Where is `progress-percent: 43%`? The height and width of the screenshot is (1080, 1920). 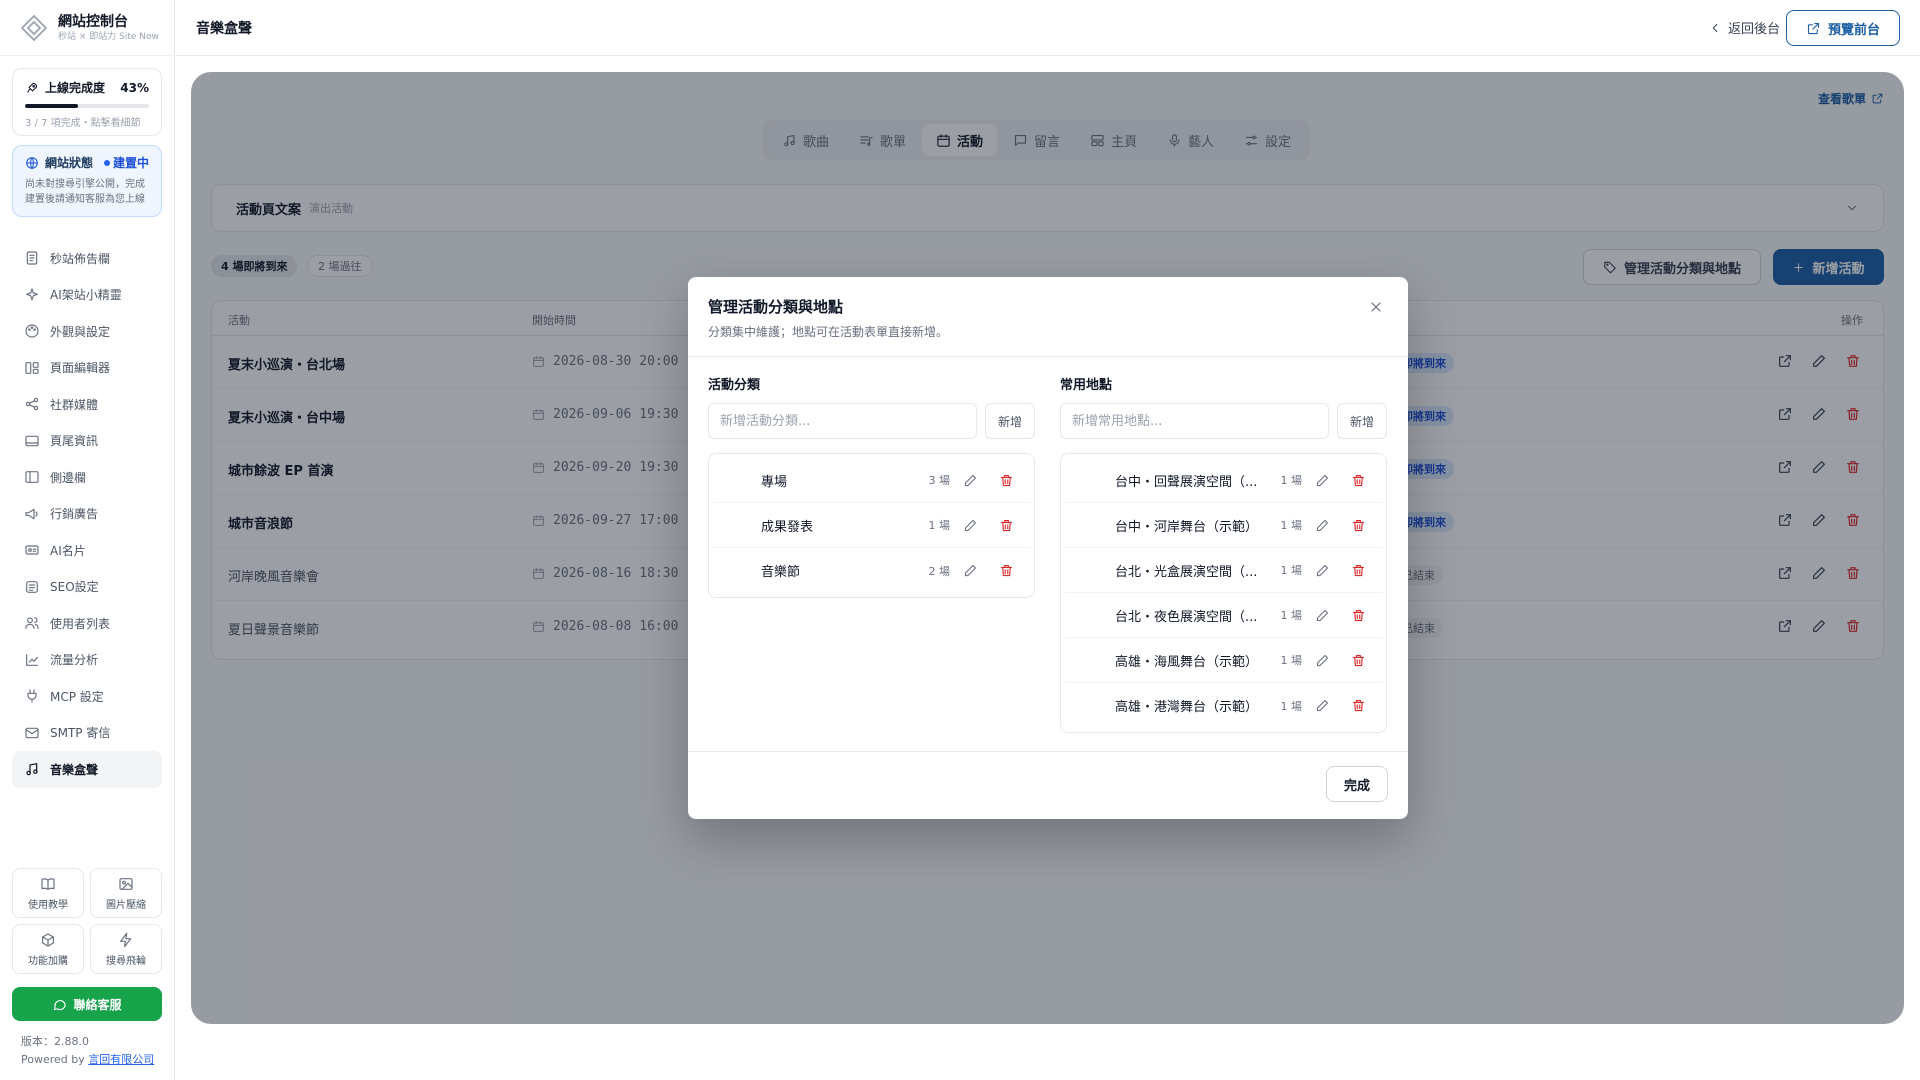 progress-percent: 43% is located at coordinates (134, 87).